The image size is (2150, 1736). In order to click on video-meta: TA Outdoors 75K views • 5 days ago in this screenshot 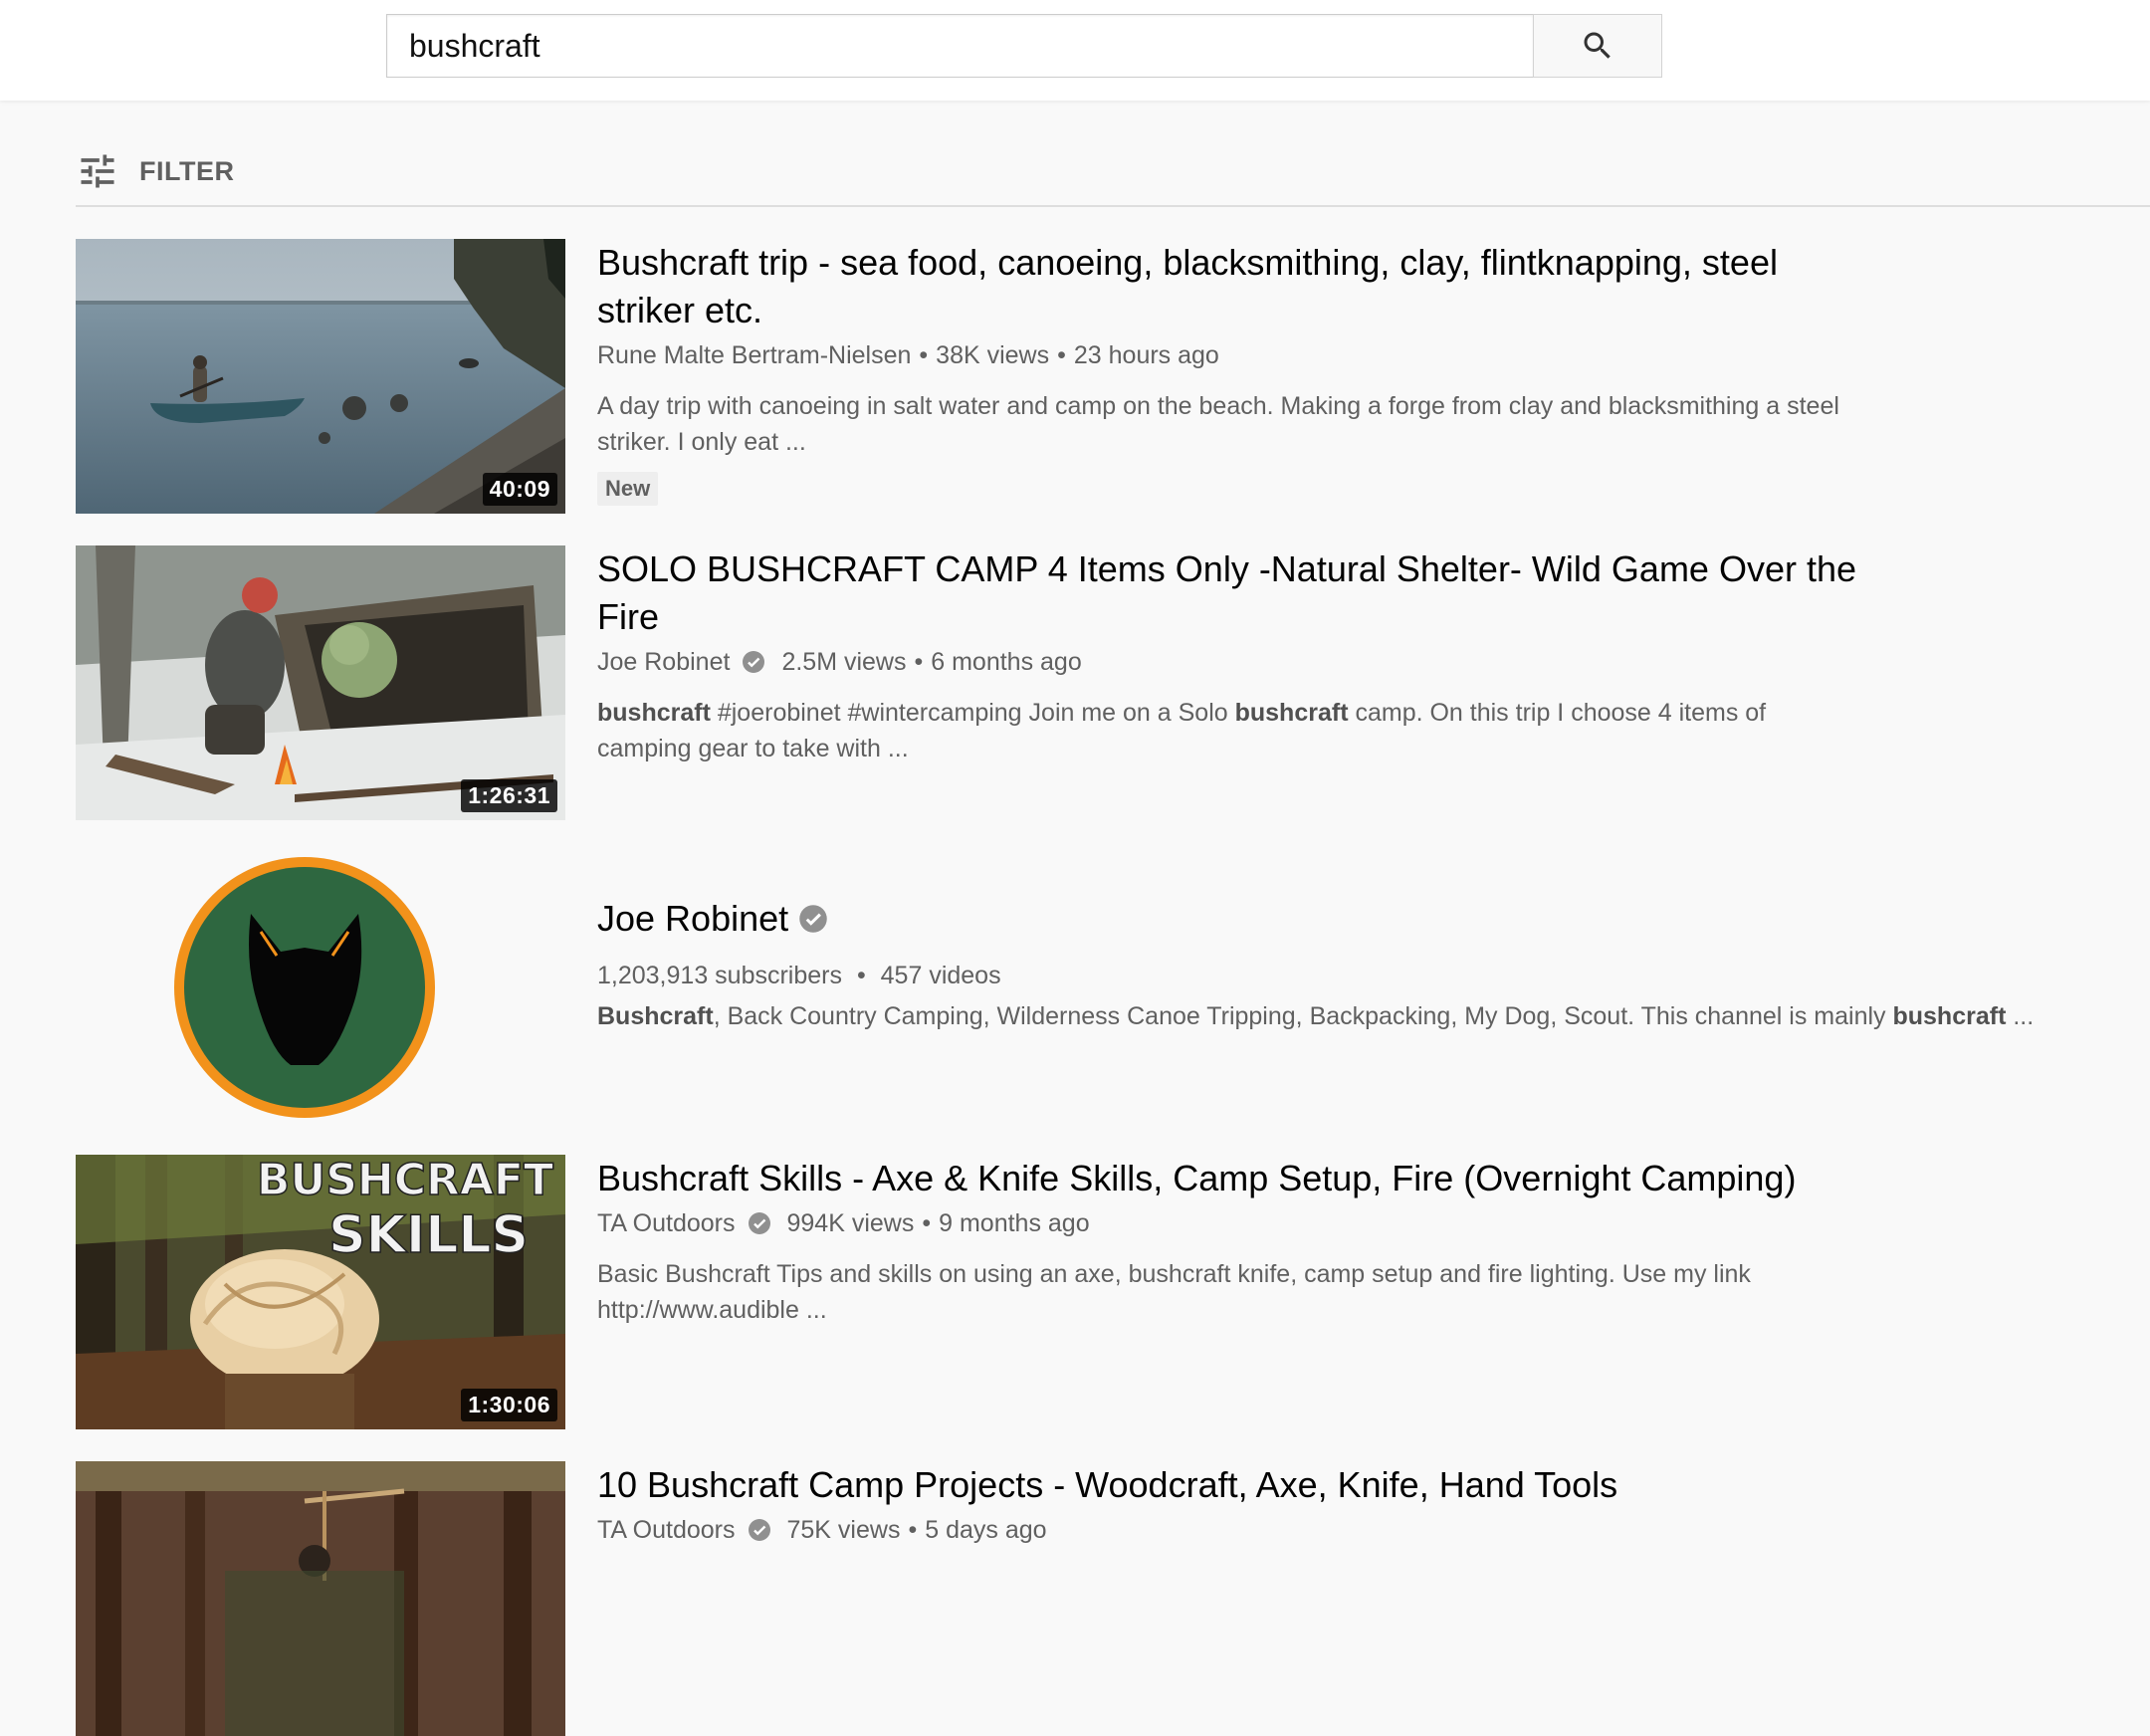, I will do `click(1229, 1530)`.